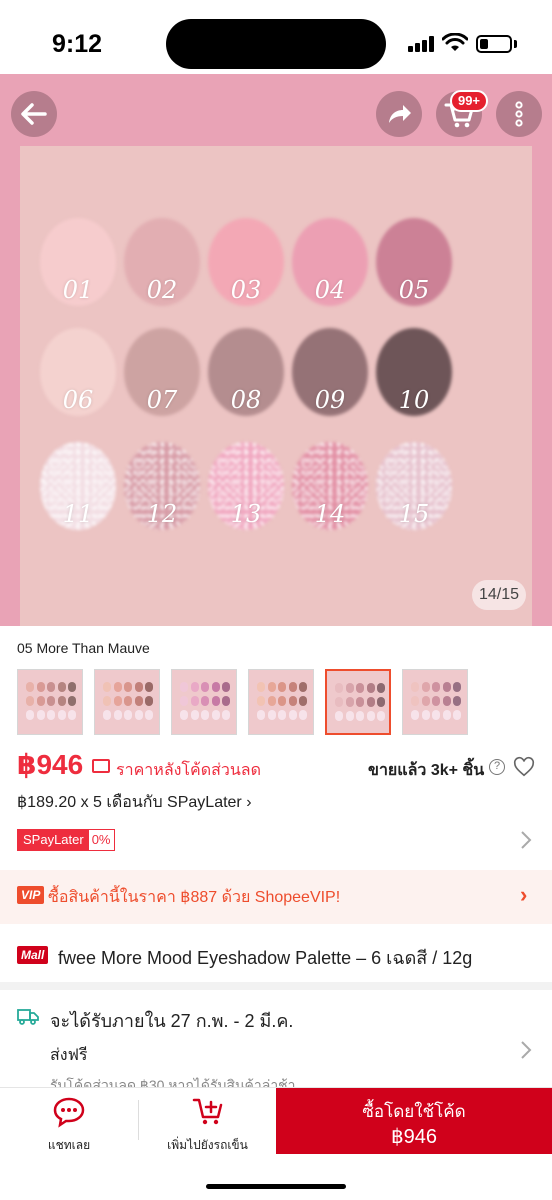 The image size is (552, 1200). Describe the element at coordinates (134, 802) in the screenshot. I see `installment-info: ฿189.20 x 5 เดือนกับ SPayLater ›` at that location.